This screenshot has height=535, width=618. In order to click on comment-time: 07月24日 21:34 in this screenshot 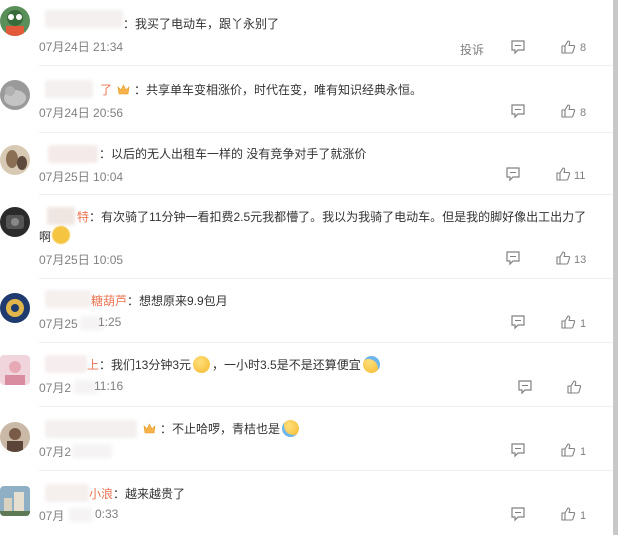, I will do `click(81, 47)`.